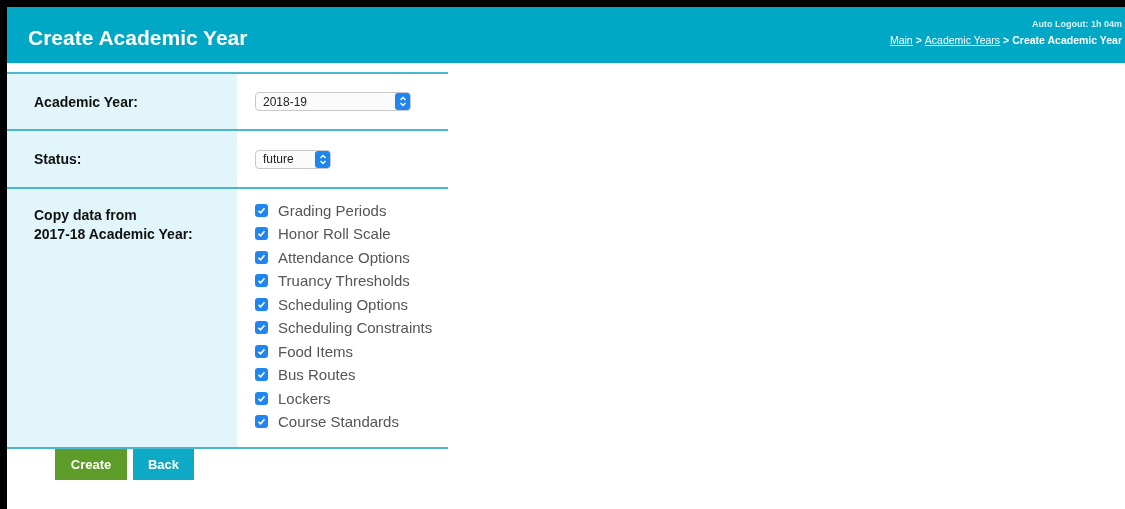  I want to click on breadcrumb-current: Create Academic Year, so click(1067, 39).